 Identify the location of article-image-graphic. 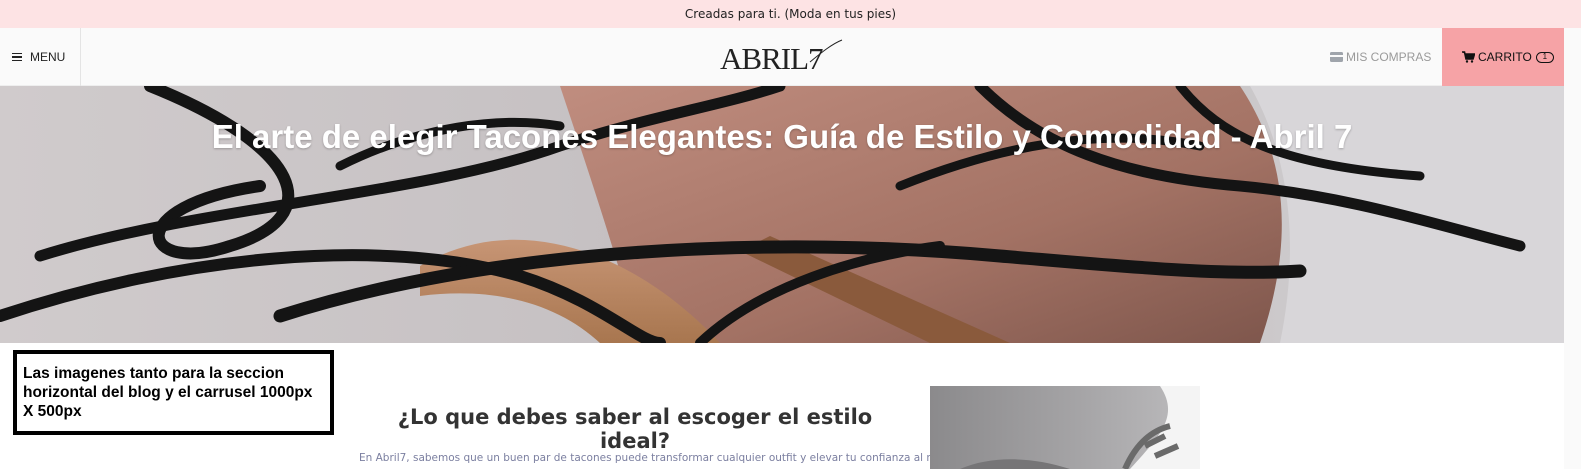
(1080, 427).